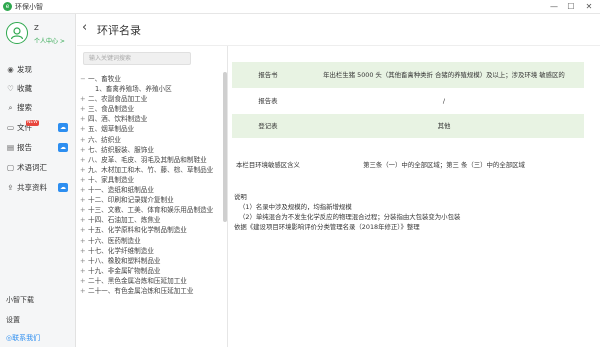 This screenshot has height=347, width=600. What do you see at coordinates (10, 127) in the screenshot?
I see `folder-icon: ▭` at bounding box center [10, 127].